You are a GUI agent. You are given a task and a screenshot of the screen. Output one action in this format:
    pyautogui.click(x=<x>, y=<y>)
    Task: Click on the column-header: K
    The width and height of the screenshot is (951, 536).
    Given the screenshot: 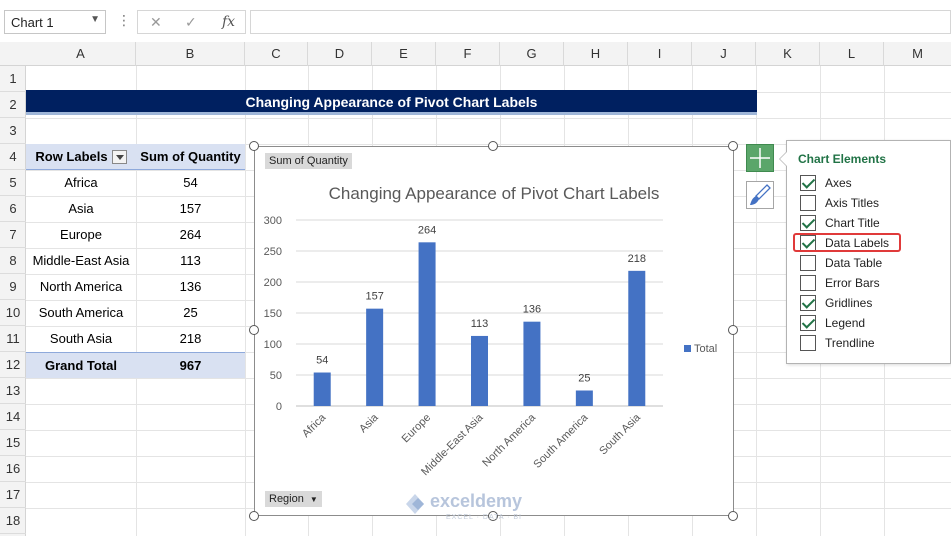 What is the action you would take?
    pyautogui.click(x=788, y=54)
    